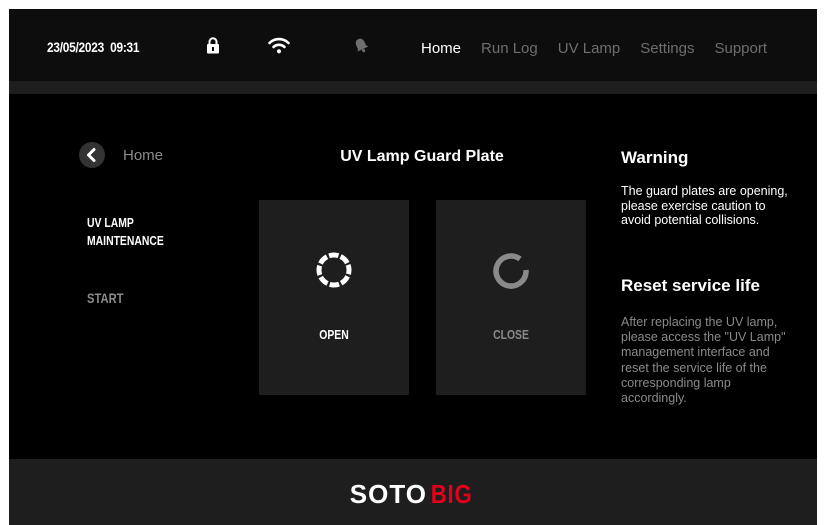 Image resolution: width=827 pixels, height=525 pixels. Describe the element at coordinates (105, 298) in the screenshot. I see `step-start-label: START` at that location.